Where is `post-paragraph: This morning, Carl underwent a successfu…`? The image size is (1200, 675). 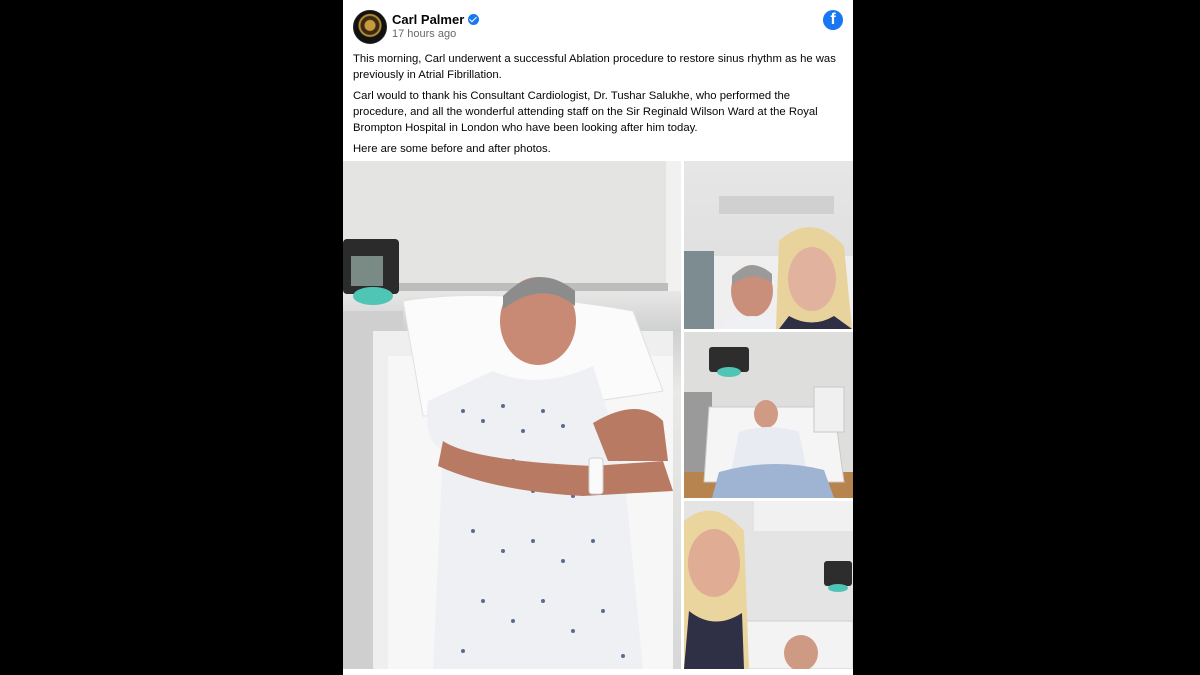 post-paragraph: This morning, Carl underwent a successfu… is located at coordinates (594, 67).